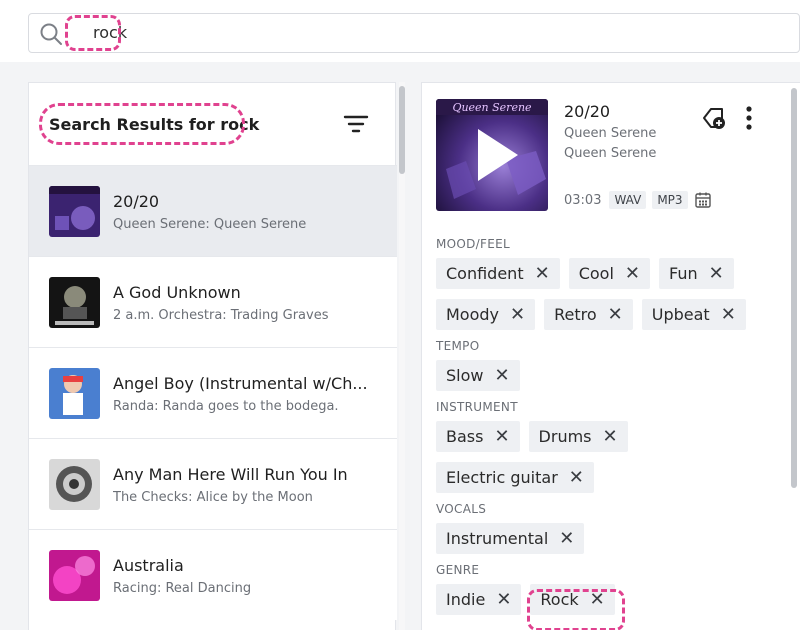  Describe the element at coordinates (458, 346) in the screenshot. I see `section-label: TEMPO` at that location.